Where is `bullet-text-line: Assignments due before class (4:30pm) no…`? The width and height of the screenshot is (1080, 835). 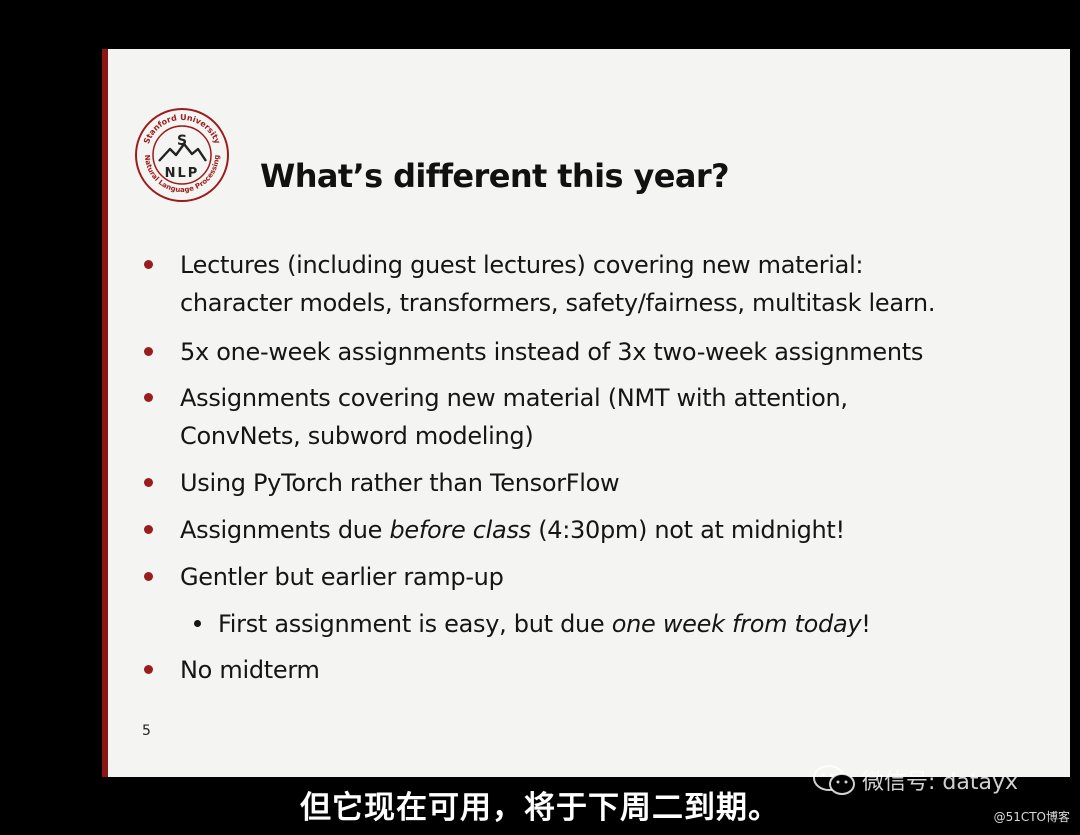
bullet-text-line: Assignments due before class (4:30pm) no… is located at coordinates (512, 530).